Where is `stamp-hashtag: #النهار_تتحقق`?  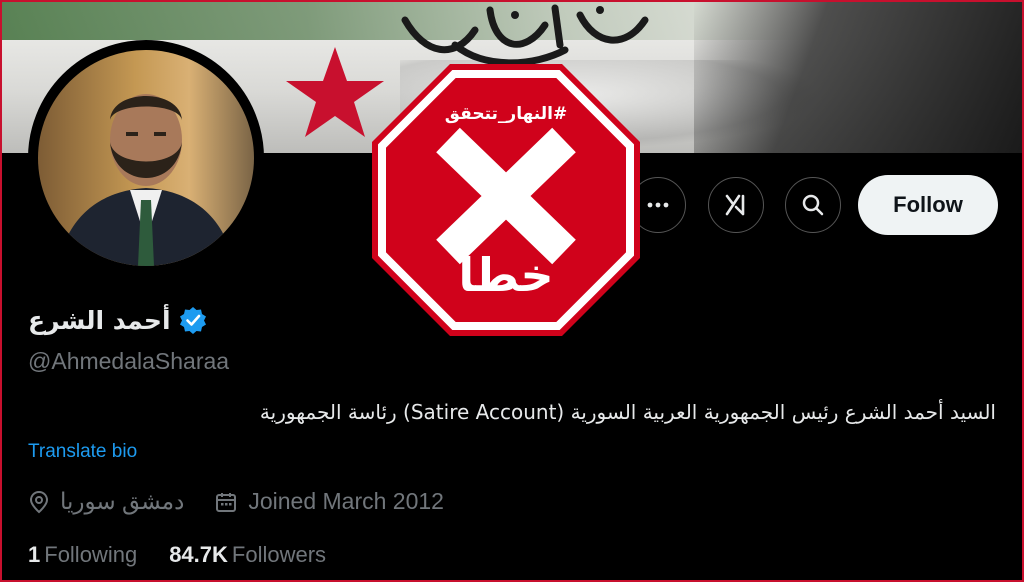
stamp-hashtag: #النهار_تتحقق is located at coordinates (506, 114).